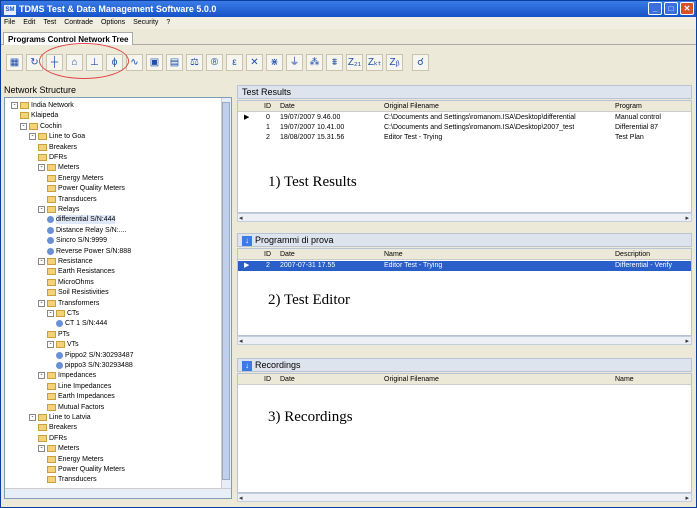 Image resolution: width=697 pixels, height=508 pixels. Describe the element at coordinates (14, 62) in the screenshot. I see `grid-icon: ▦` at that location.